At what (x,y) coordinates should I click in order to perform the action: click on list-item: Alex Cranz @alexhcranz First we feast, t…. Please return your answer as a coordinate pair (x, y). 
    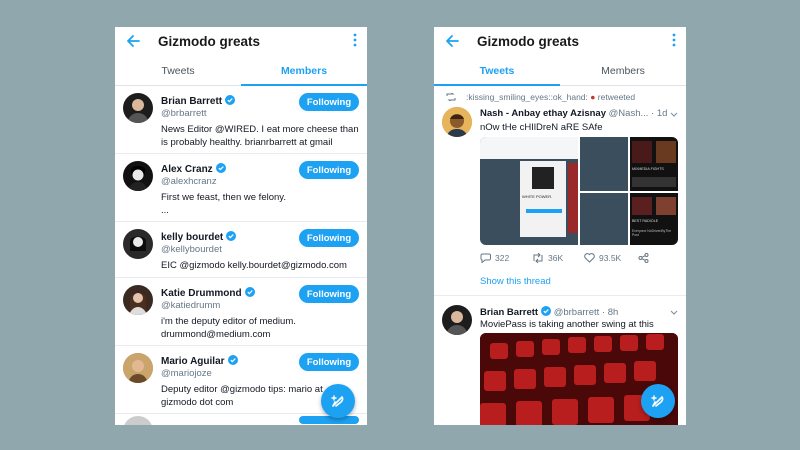
    Looking at the image, I should click on (241, 188).